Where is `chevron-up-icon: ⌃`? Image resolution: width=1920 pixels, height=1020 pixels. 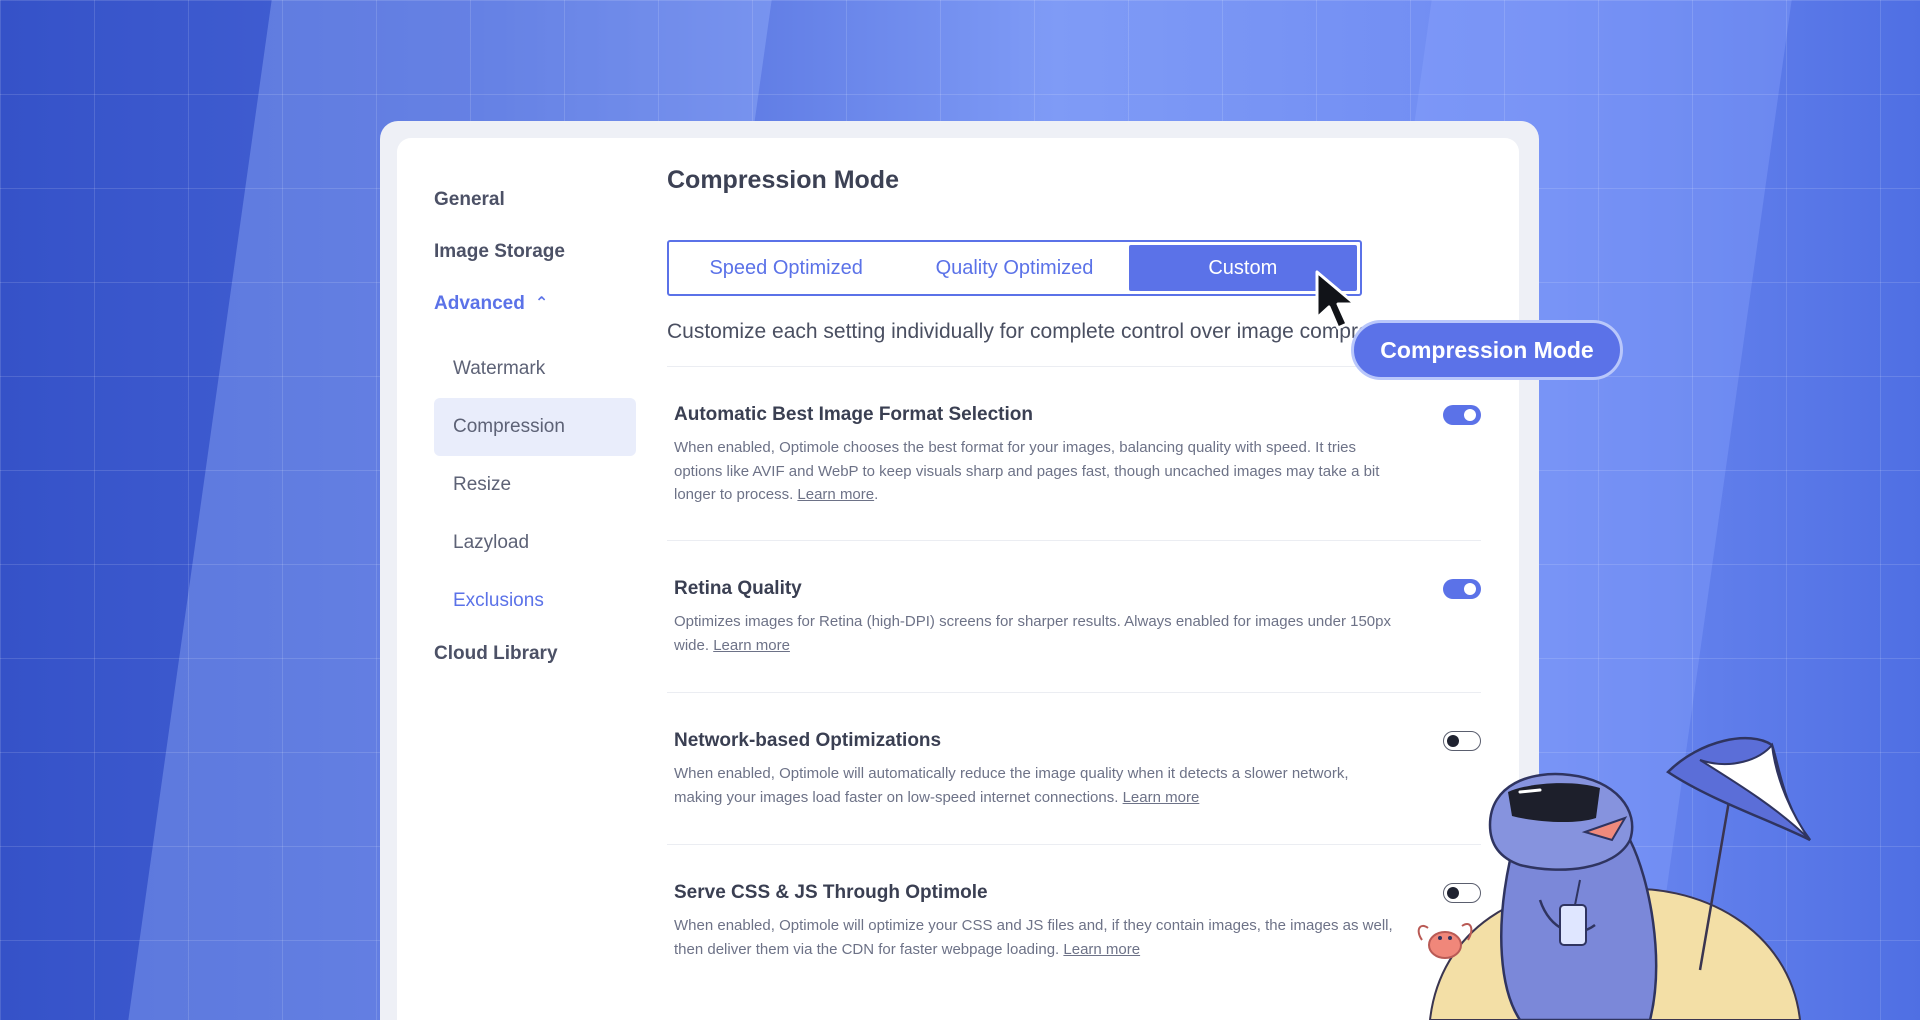 chevron-up-icon: ⌃ is located at coordinates (541, 303).